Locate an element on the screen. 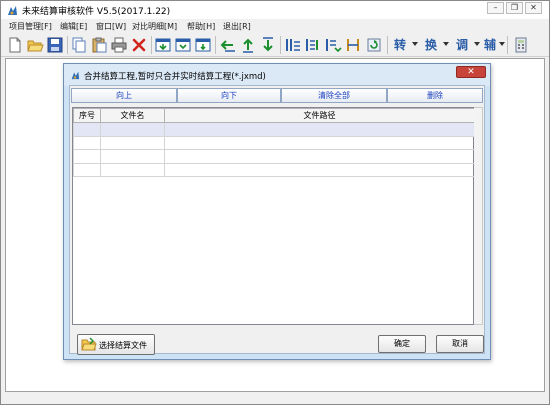 This screenshot has height=405, width=550. clear-all-button: 清除全部 is located at coordinates (334, 95).